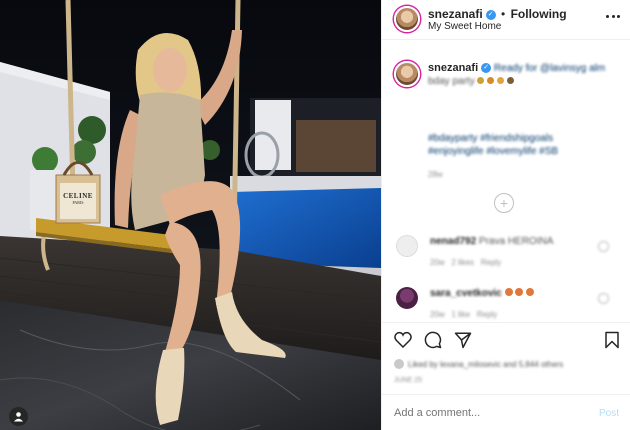 The width and height of the screenshot is (630, 430). Describe the element at coordinates (486, 68) in the screenshot. I see `caption-verified-icon: ✓` at that location.